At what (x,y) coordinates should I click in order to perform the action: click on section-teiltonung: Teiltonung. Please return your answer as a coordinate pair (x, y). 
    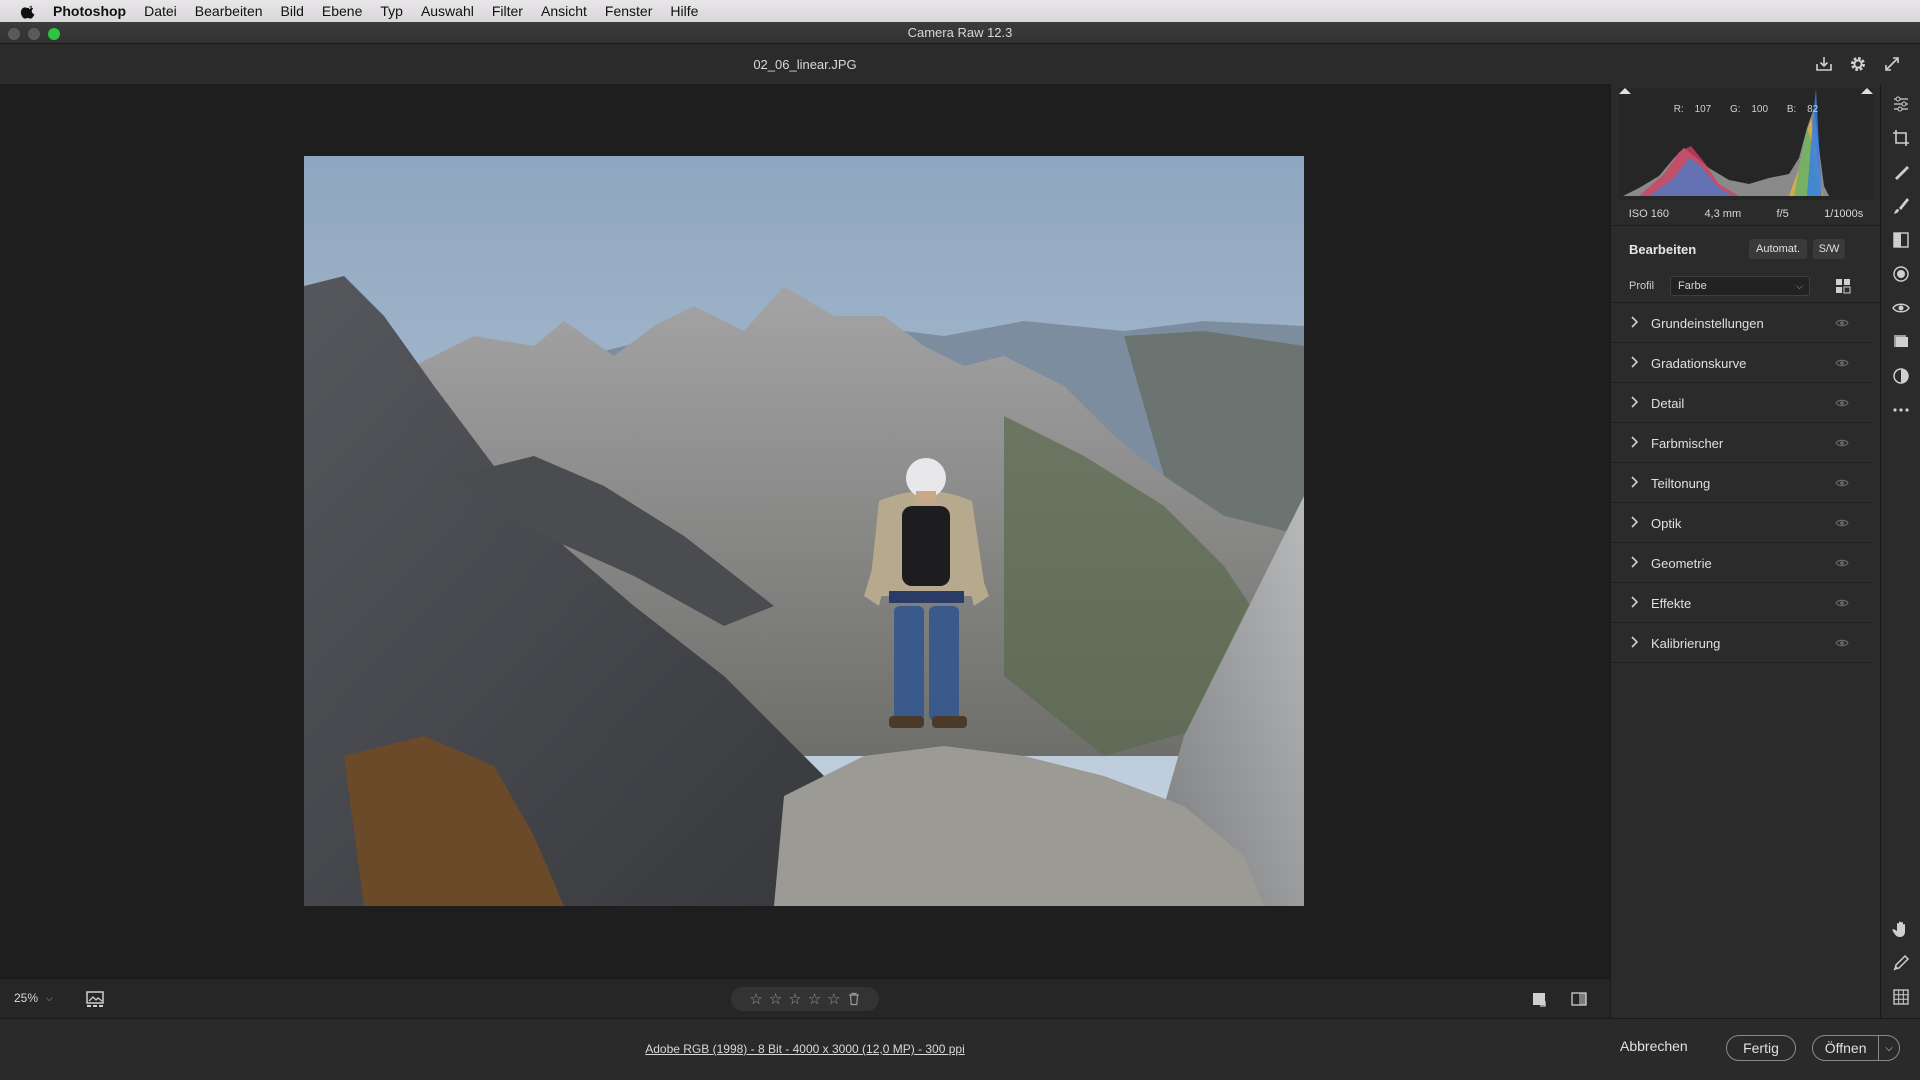
    Looking at the image, I should click on (1742, 483).